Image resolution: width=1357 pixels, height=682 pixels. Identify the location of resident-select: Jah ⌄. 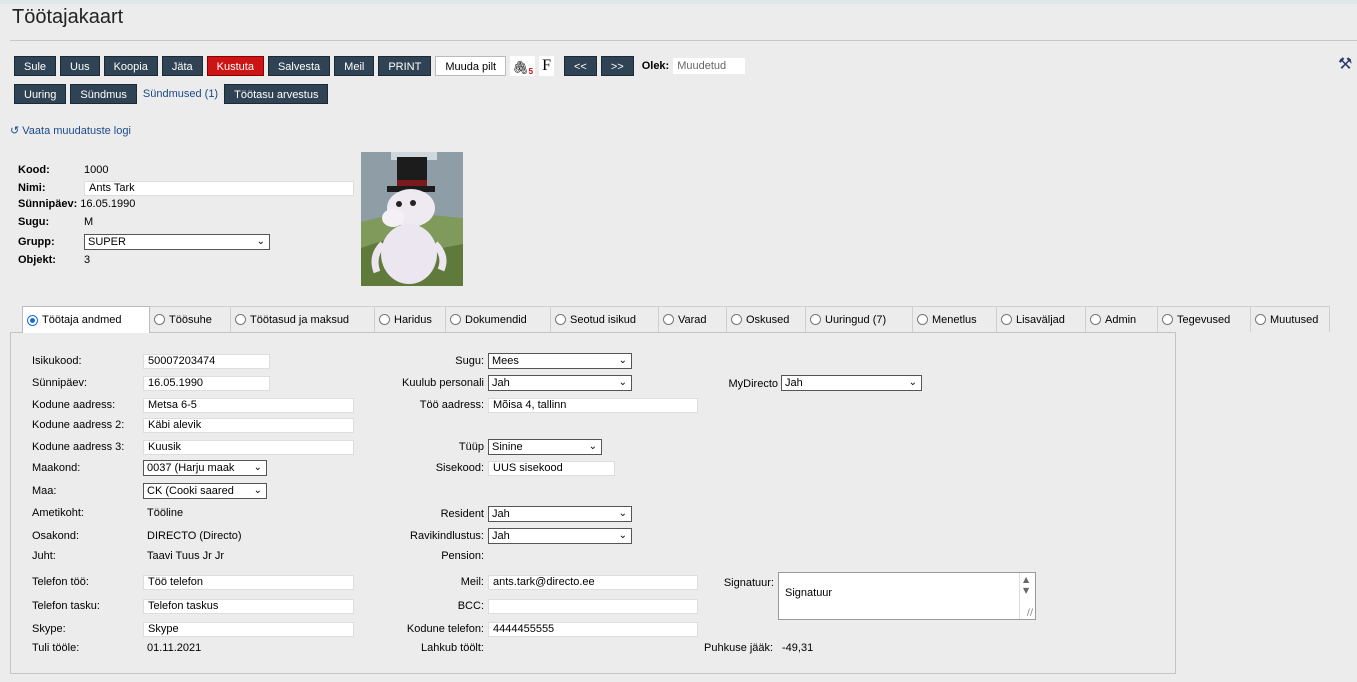
(560, 514).